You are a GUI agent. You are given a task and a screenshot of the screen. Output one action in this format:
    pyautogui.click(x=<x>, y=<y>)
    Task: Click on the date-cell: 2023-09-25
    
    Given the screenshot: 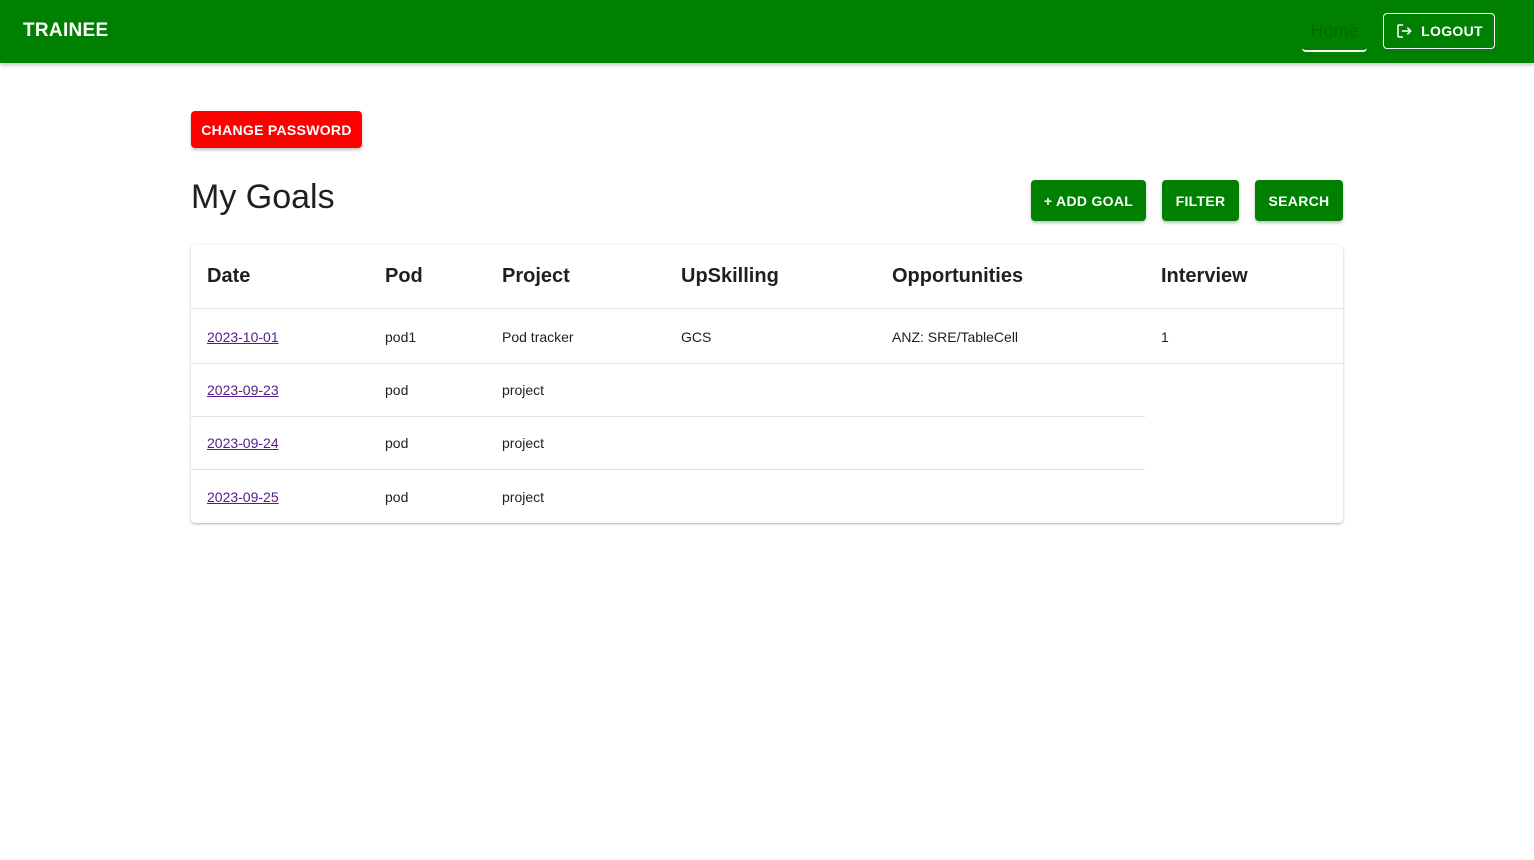 What is the action you would take?
    pyautogui.click(x=243, y=496)
    